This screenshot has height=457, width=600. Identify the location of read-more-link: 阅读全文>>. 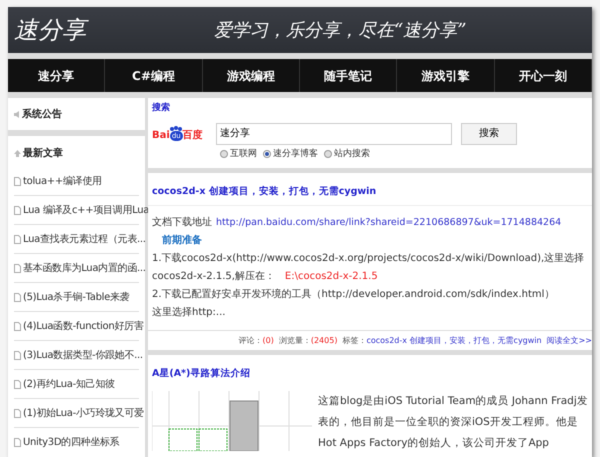
(569, 340).